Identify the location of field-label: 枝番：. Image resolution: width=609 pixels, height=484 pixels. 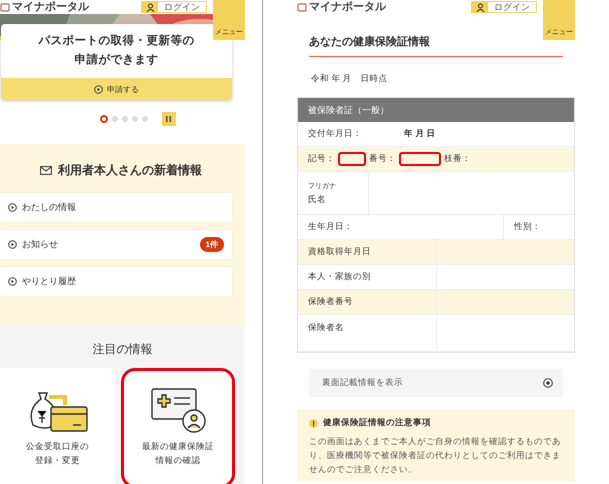
(457, 159).